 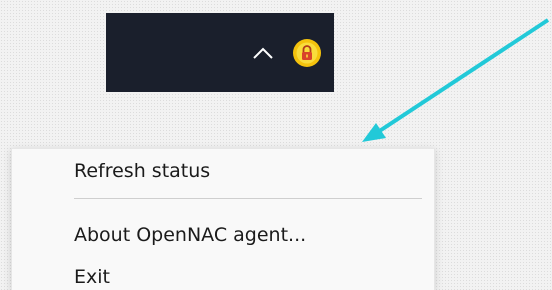 I want to click on opennac-agent-tray-icon, so click(x=307, y=53).